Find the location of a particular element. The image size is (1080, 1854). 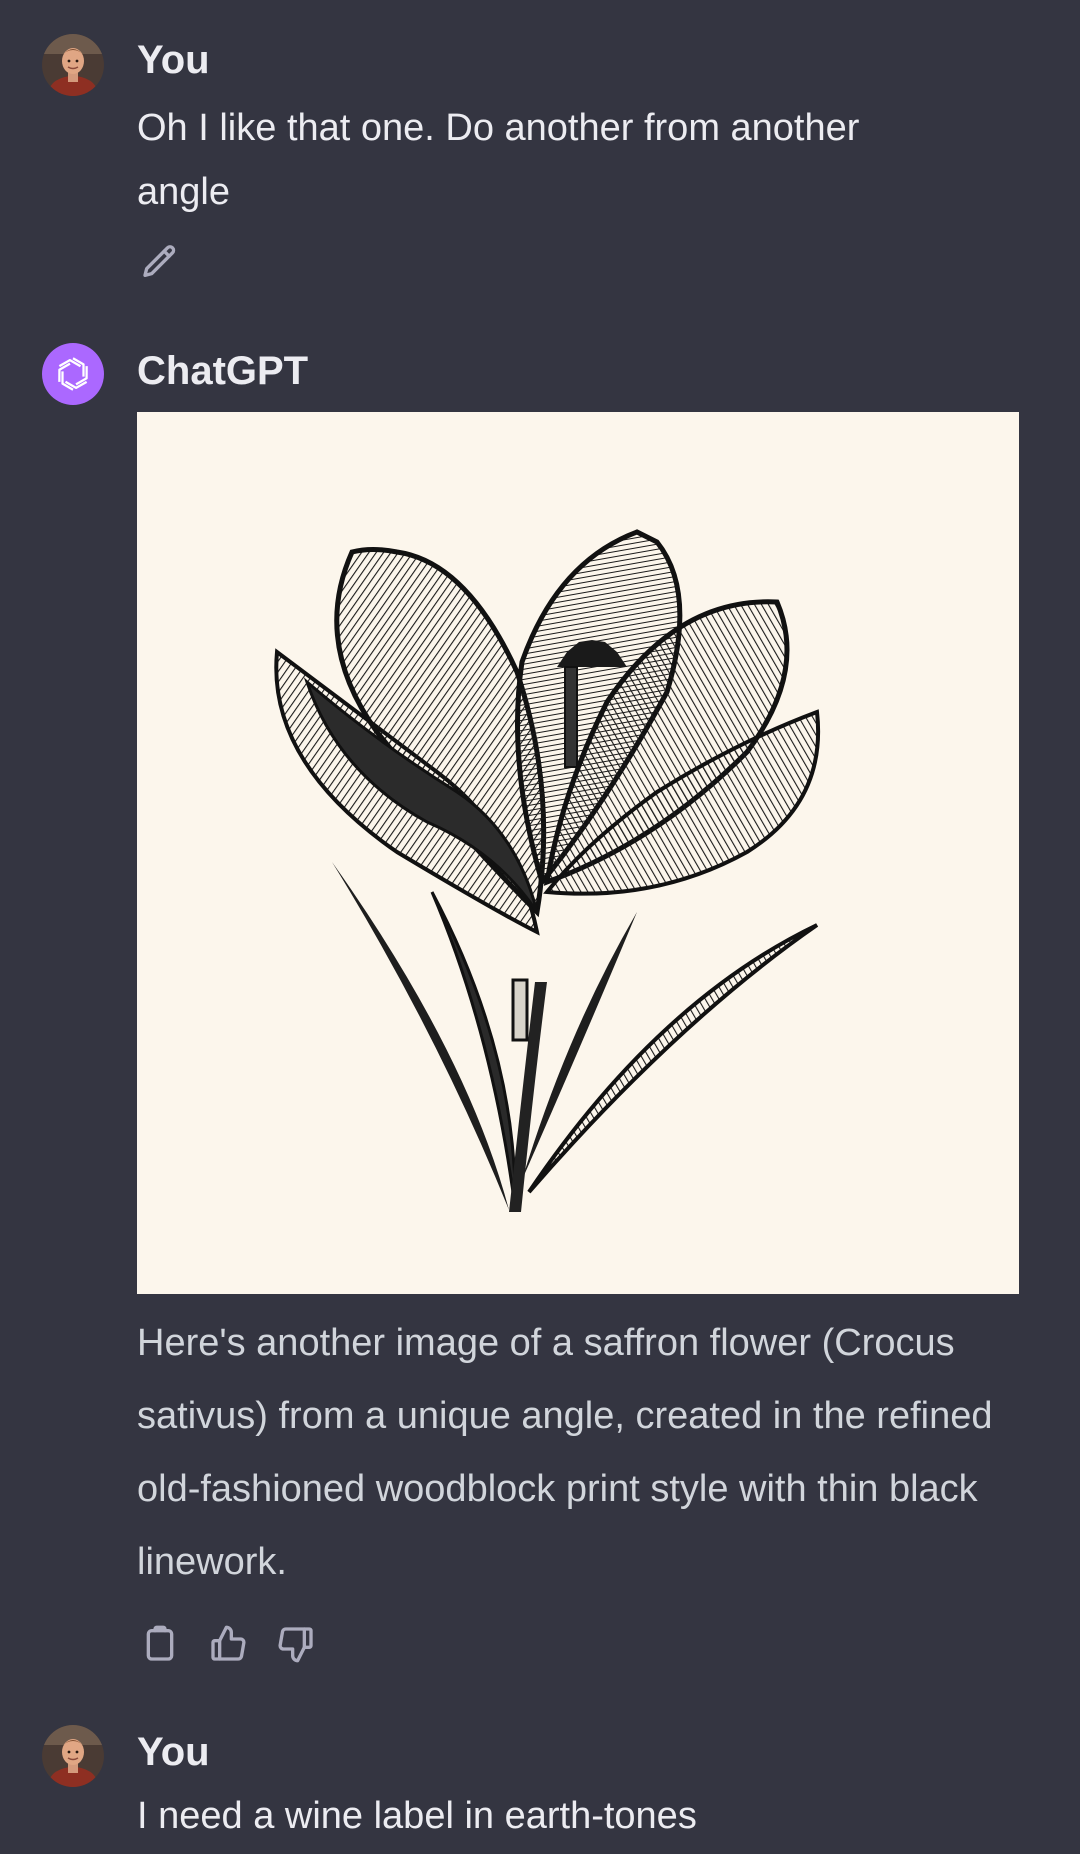

pencil-icon is located at coordinates (159, 261).